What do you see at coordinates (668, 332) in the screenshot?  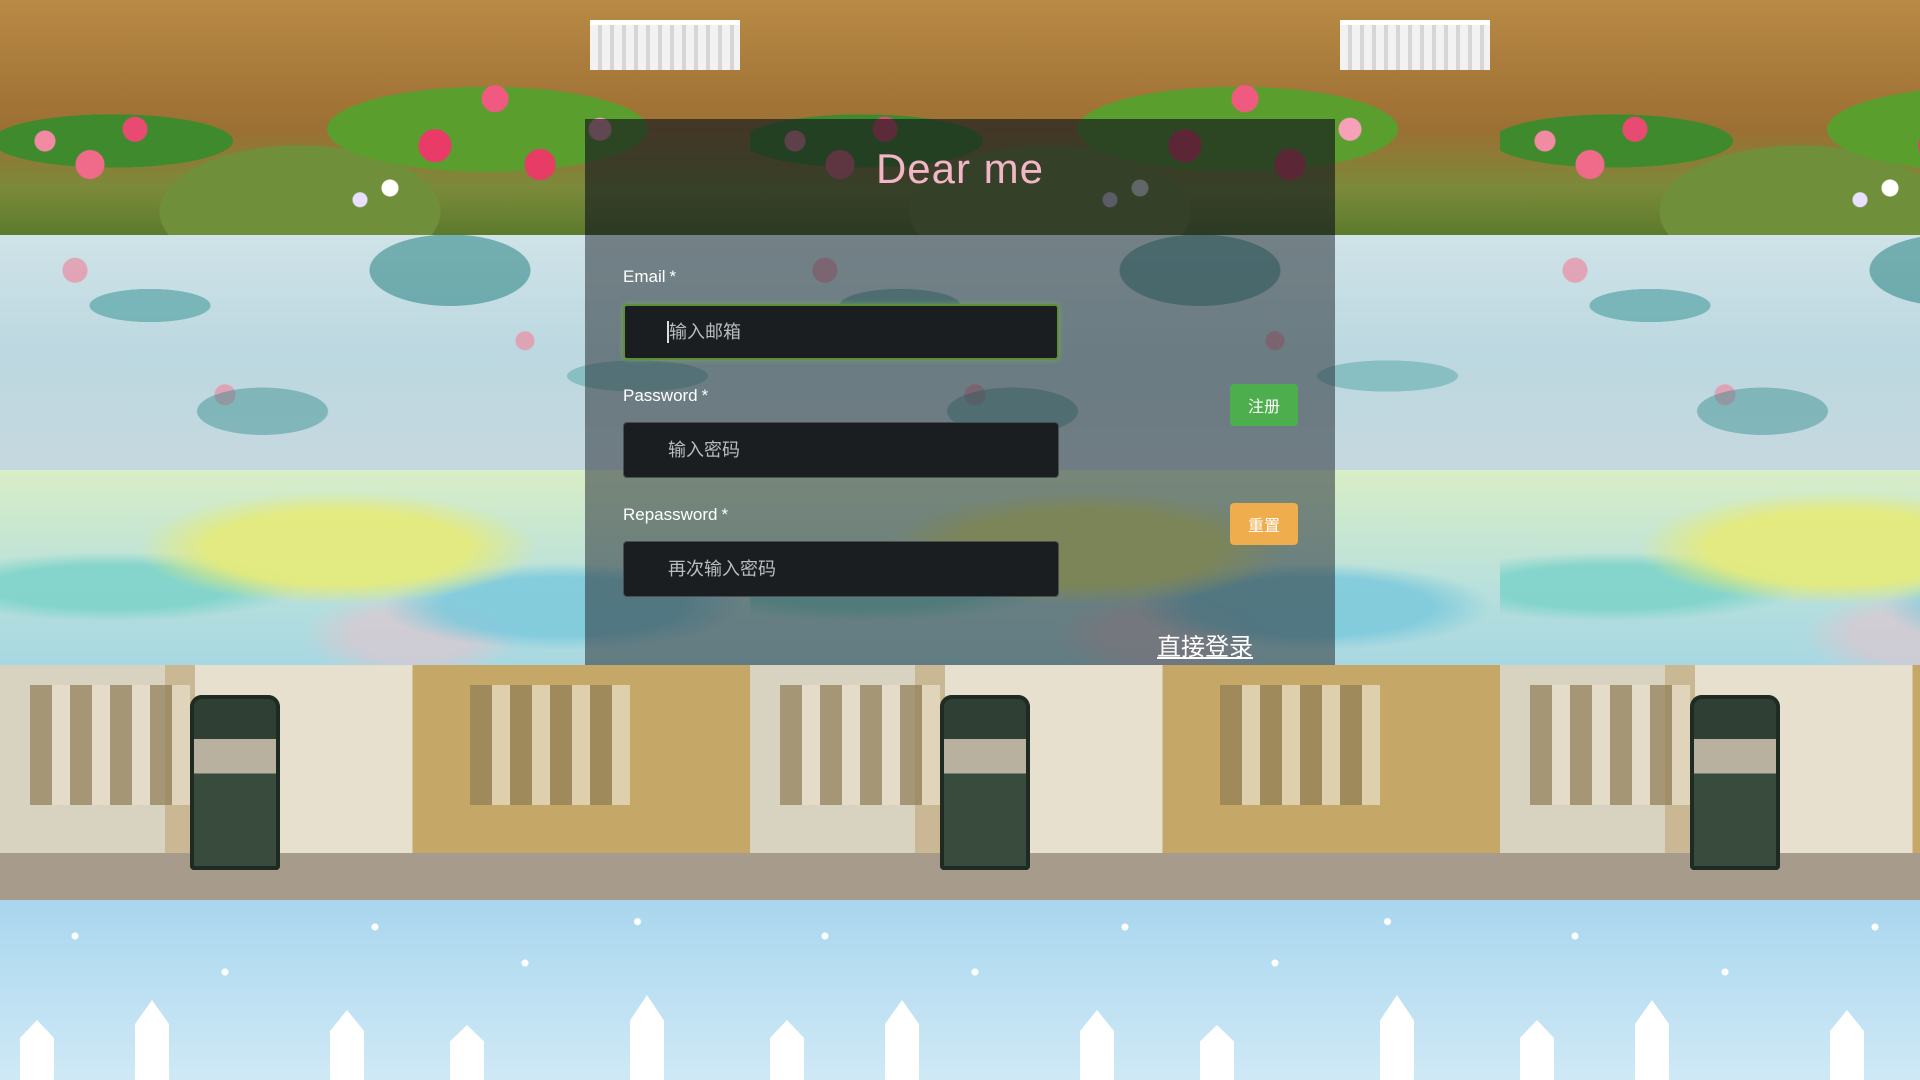 I see `text-caret` at bounding box center [668, 332].